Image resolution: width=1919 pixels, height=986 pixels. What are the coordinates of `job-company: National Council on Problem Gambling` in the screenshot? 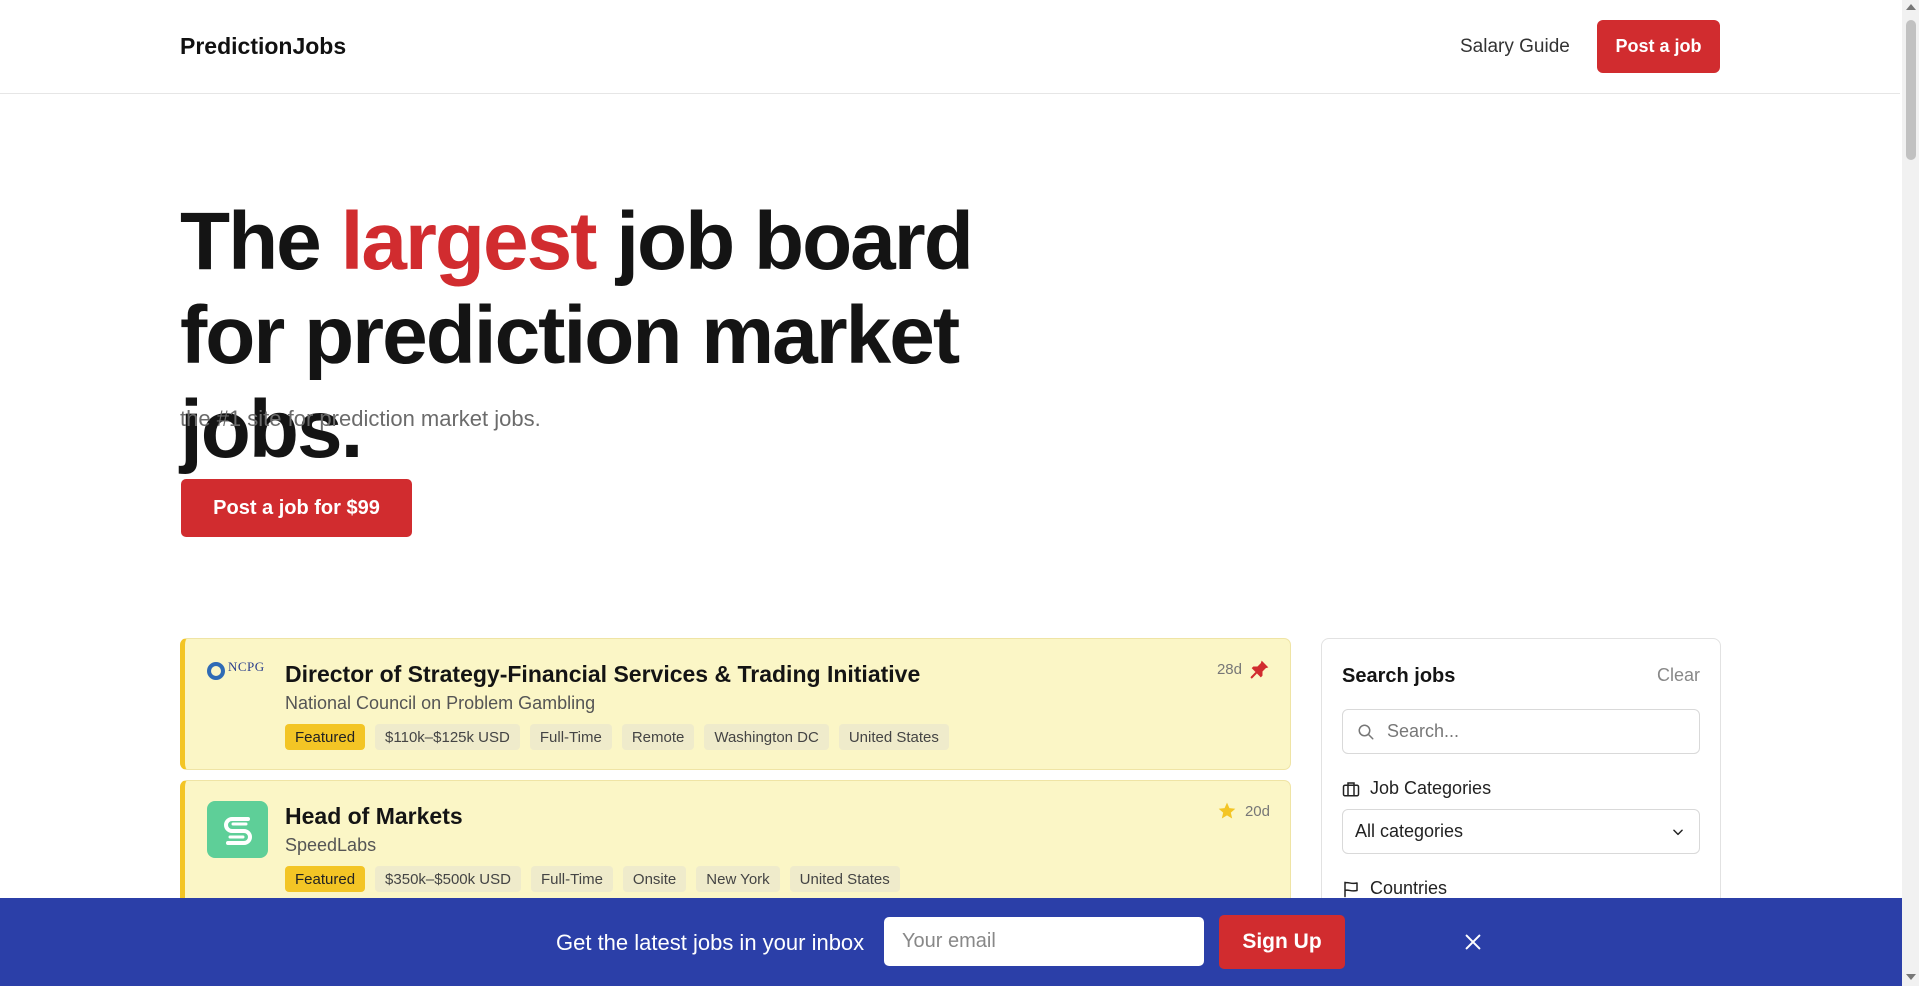 It's located at (440, 703).